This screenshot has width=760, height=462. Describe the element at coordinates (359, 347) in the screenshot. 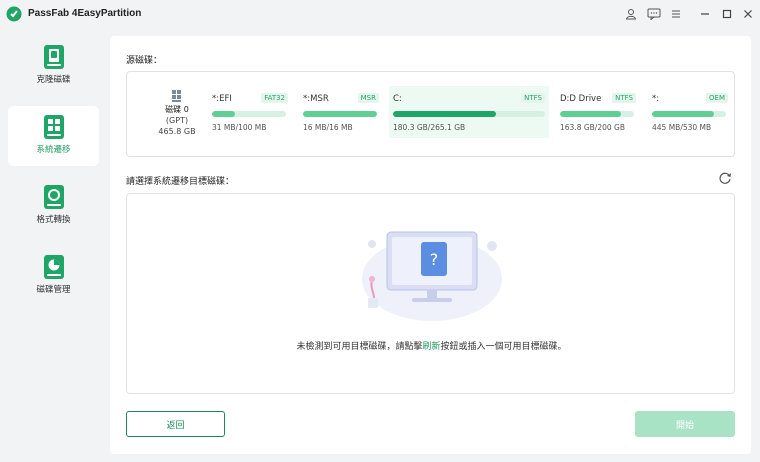

I see `empty-message-text: 未檢測到可用目標磁碟，請點擊` at that location.